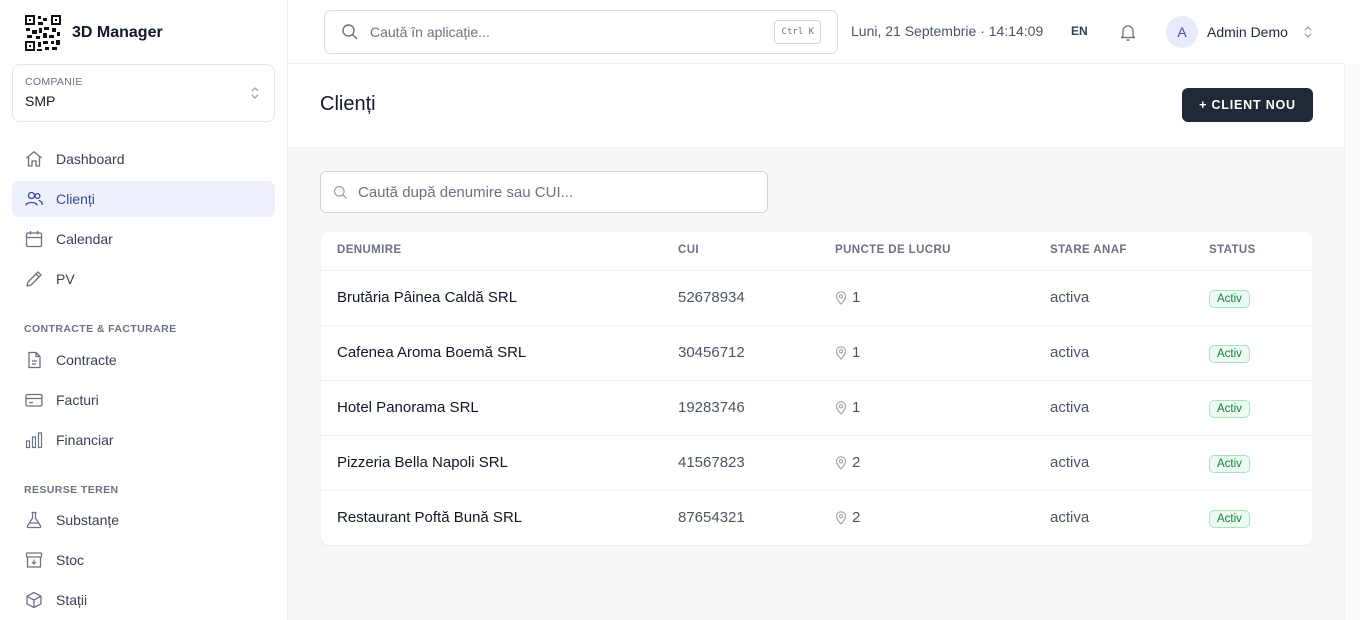 This screenshot has width=1360, height=620. Describe the element at coordinates (143, 199) in the screenshot. I see `nav-clienti: Clienți` at that location.